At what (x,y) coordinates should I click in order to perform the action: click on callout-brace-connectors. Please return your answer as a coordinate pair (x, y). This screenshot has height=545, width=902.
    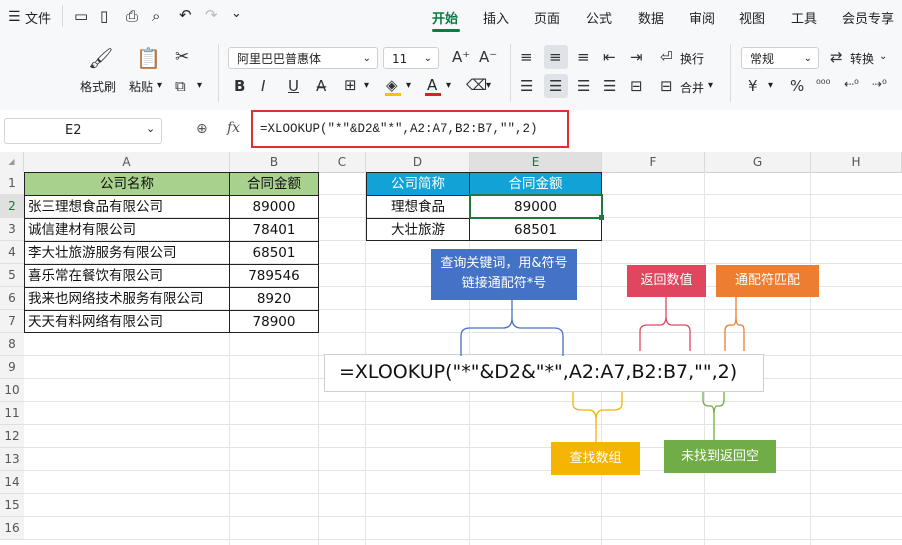
    Looking at the image, I should click on (602, 369).